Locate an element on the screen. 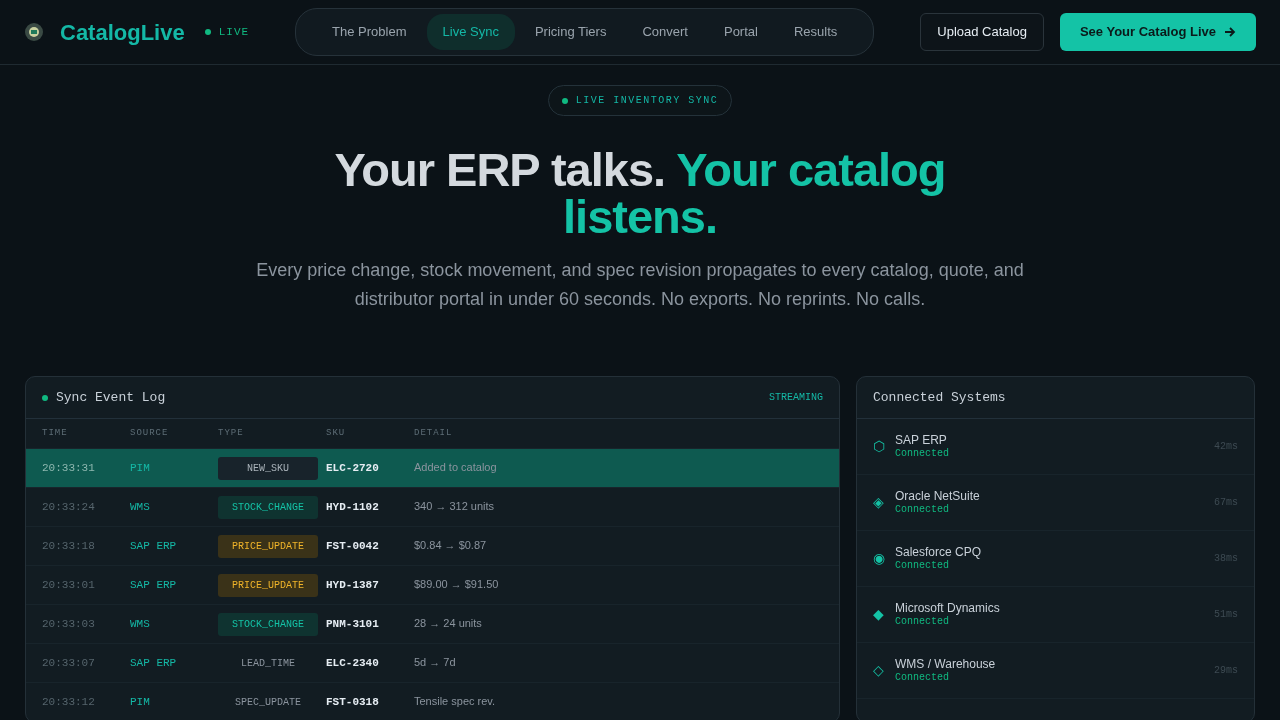  column-header: SKU is located at coordinates (336, 433).